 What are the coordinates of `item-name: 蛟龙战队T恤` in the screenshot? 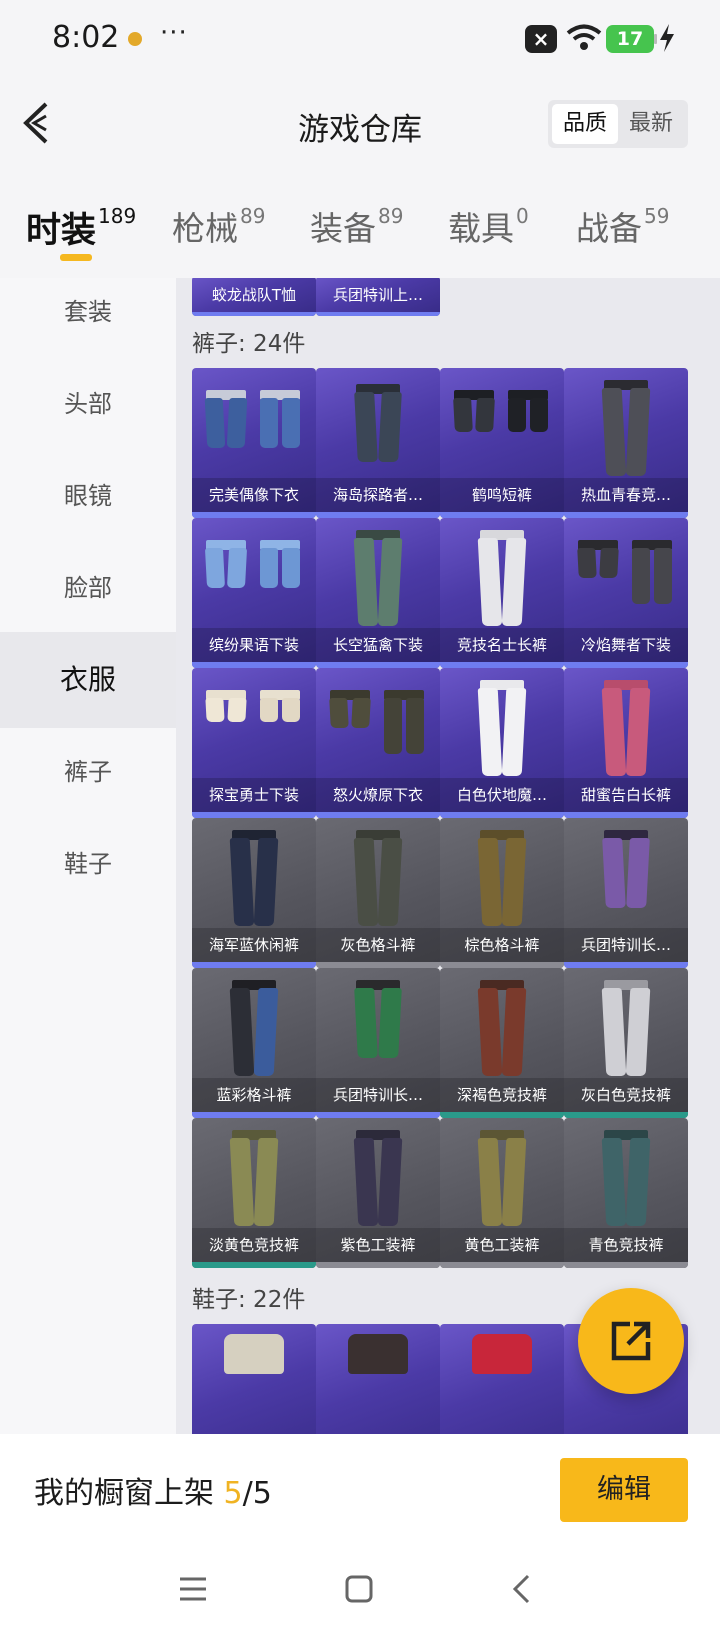 It's located at (254, 295).